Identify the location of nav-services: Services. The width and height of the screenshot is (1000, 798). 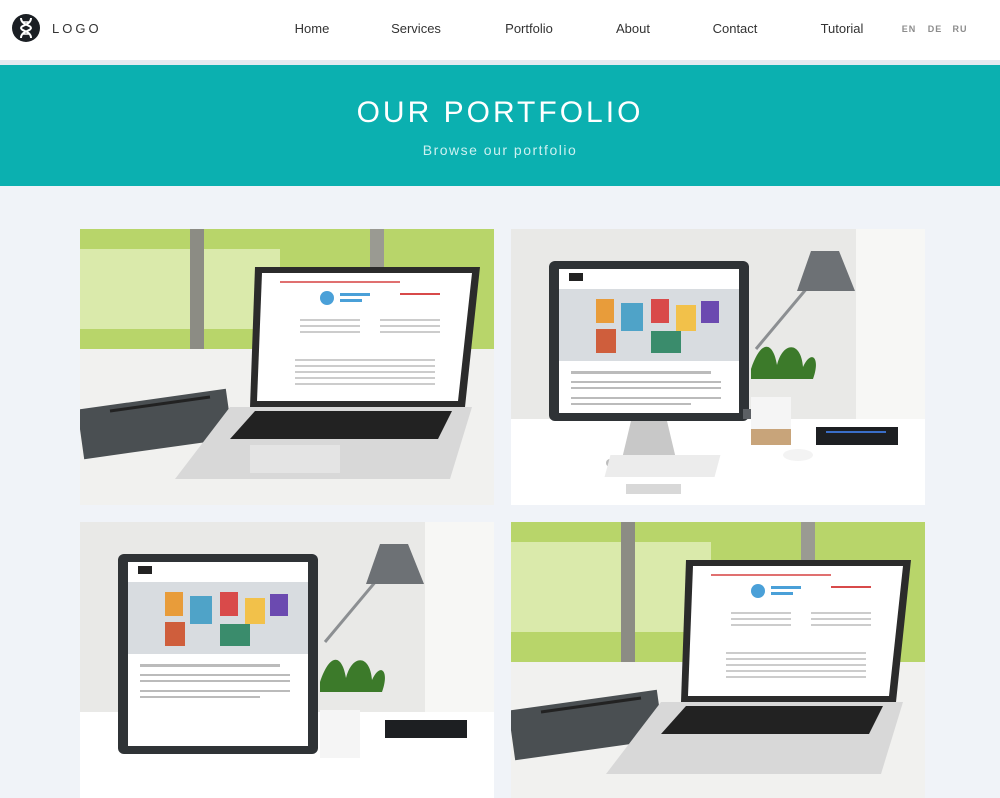
(416, 28).